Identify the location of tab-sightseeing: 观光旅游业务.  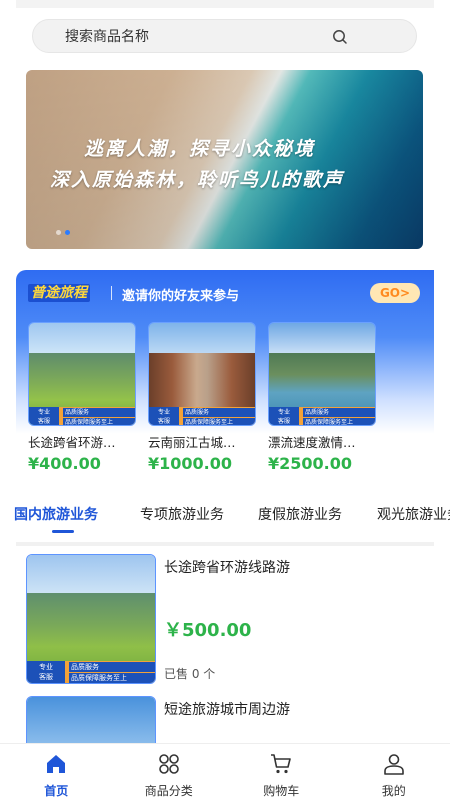
(413, 514).